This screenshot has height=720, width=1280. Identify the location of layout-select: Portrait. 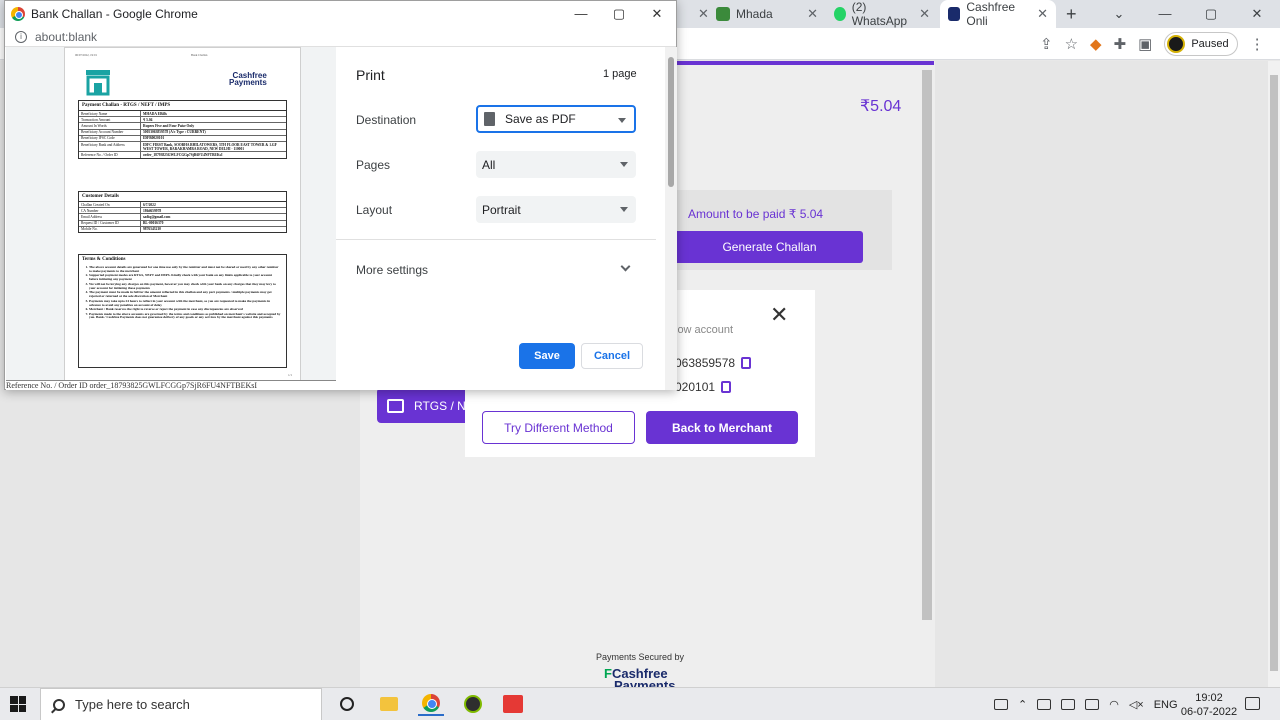
(556, 209).